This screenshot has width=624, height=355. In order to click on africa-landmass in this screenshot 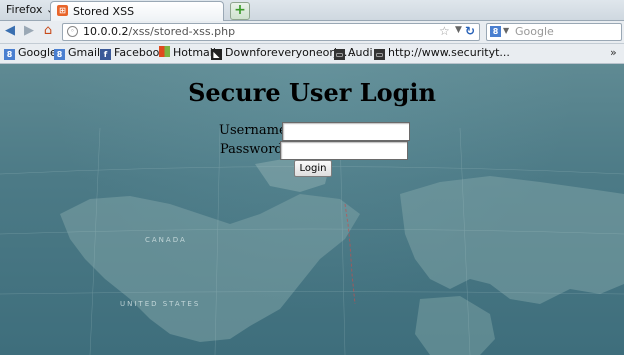, I will do `click(455, 325)`.